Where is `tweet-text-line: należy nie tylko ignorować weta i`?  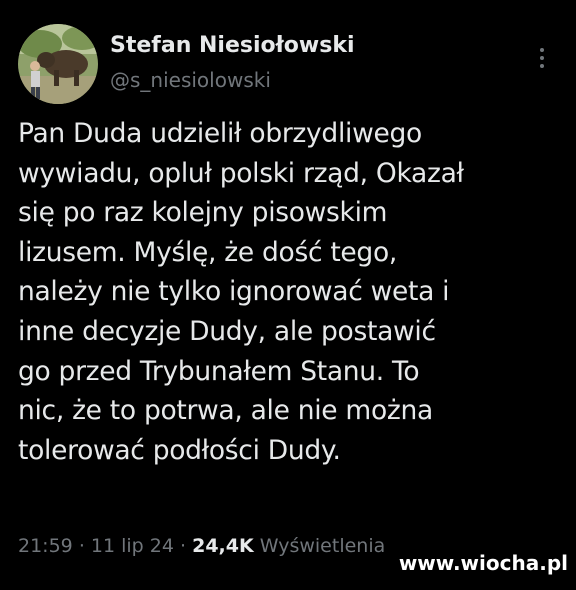 tweet-text-line: należy nie tylko ignorować weta i is located at coordinates (234, 292).